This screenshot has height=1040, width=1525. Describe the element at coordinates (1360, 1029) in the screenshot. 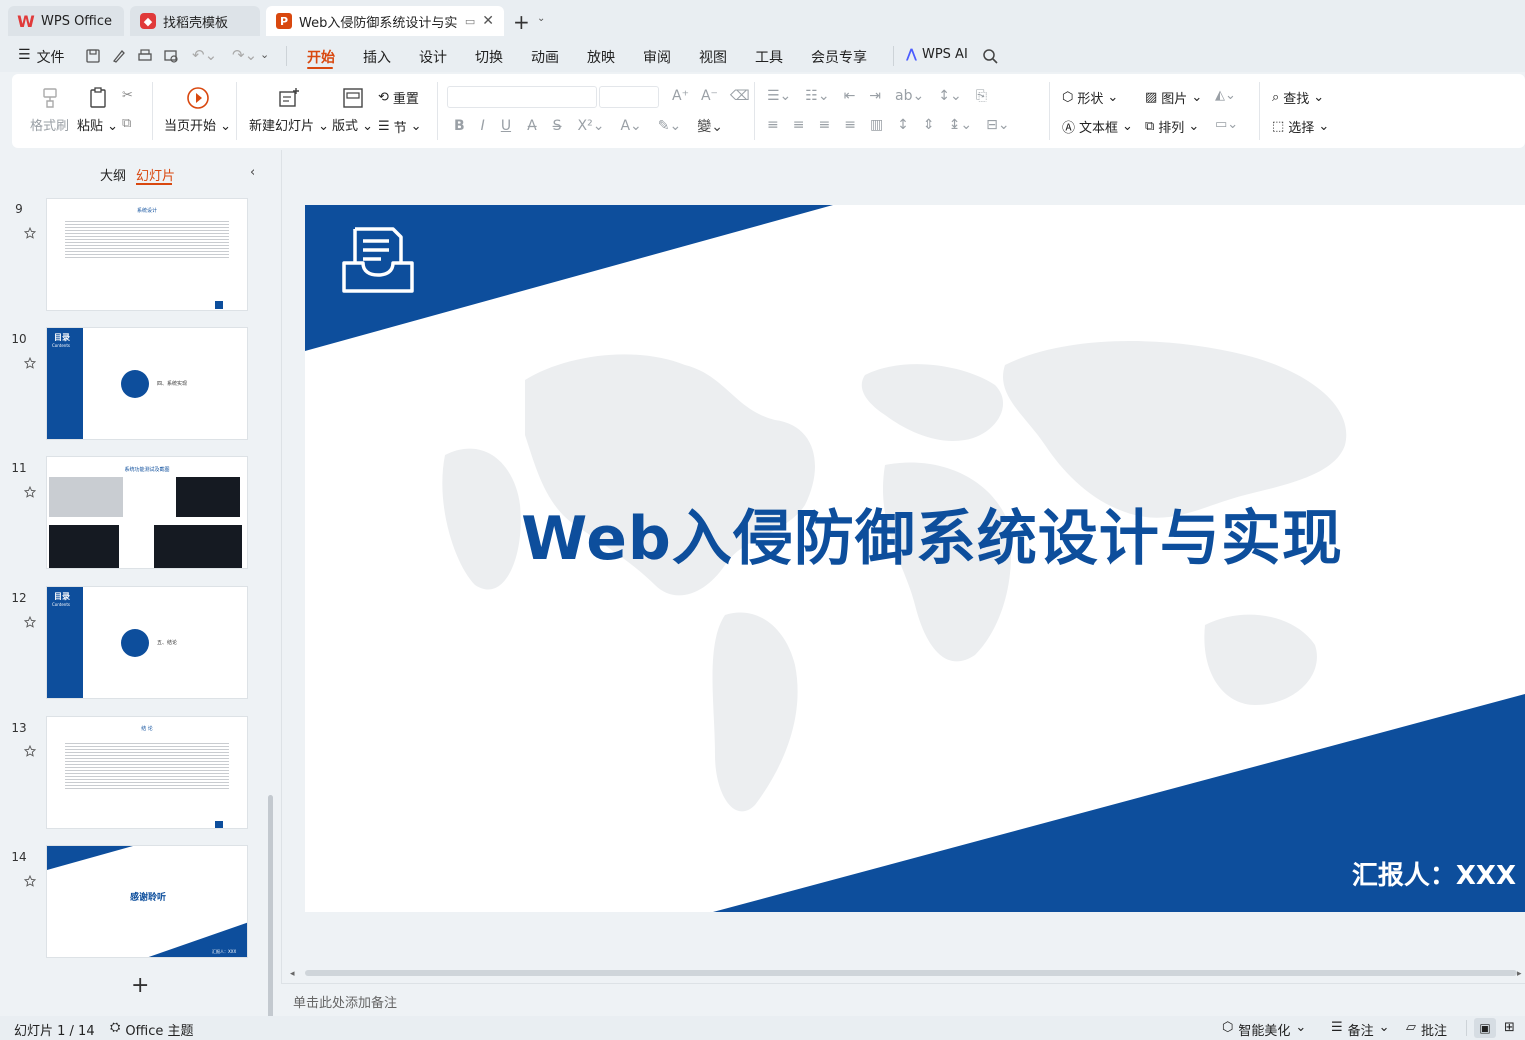

I see `notes-button: ☰ 备注 ⌄` at that location.